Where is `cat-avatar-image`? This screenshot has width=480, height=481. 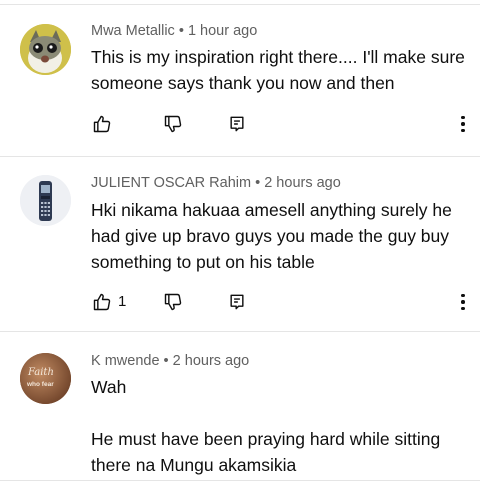
cat-avatar-image is located at coordinates (45, 49).